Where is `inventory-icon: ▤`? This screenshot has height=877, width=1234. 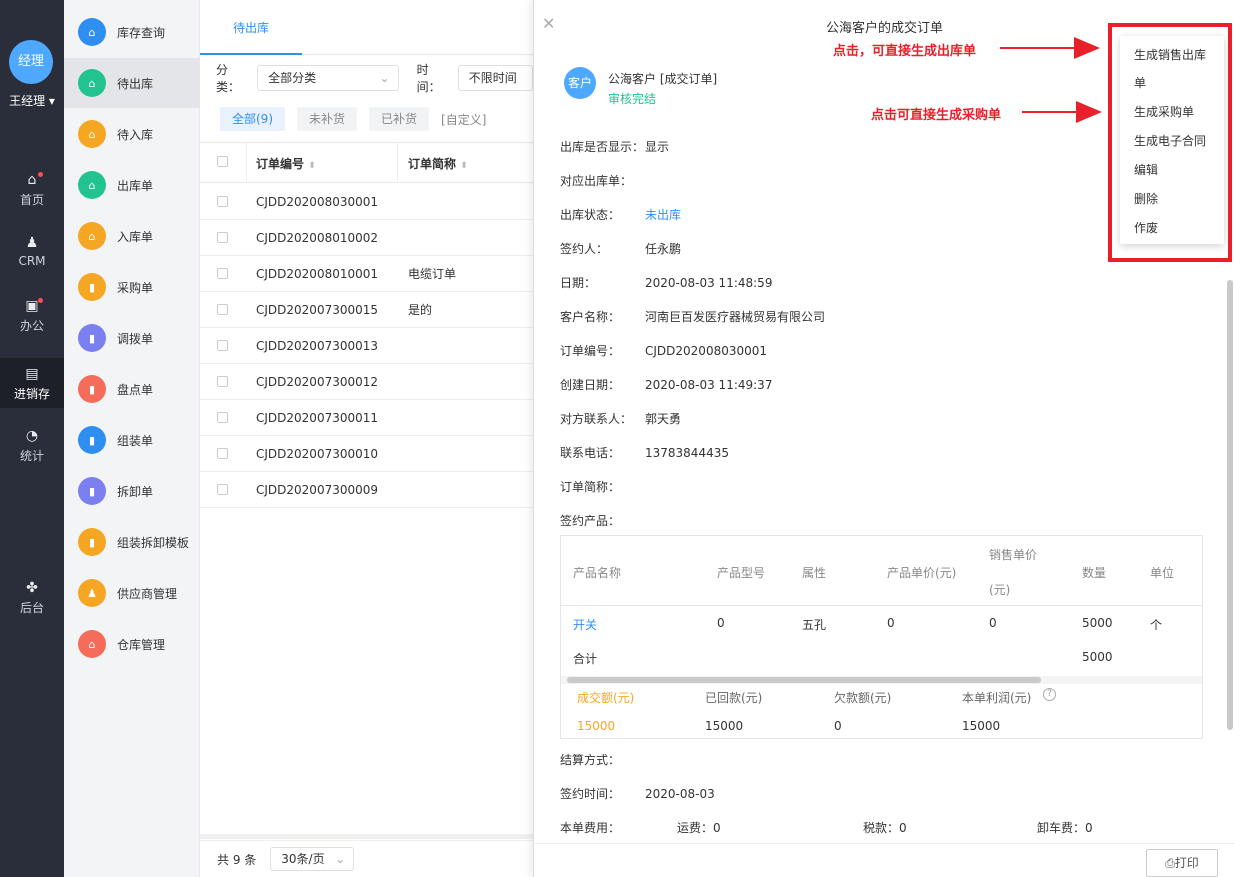 inventory-icon: ▤ is located at coordinates (32, 374).